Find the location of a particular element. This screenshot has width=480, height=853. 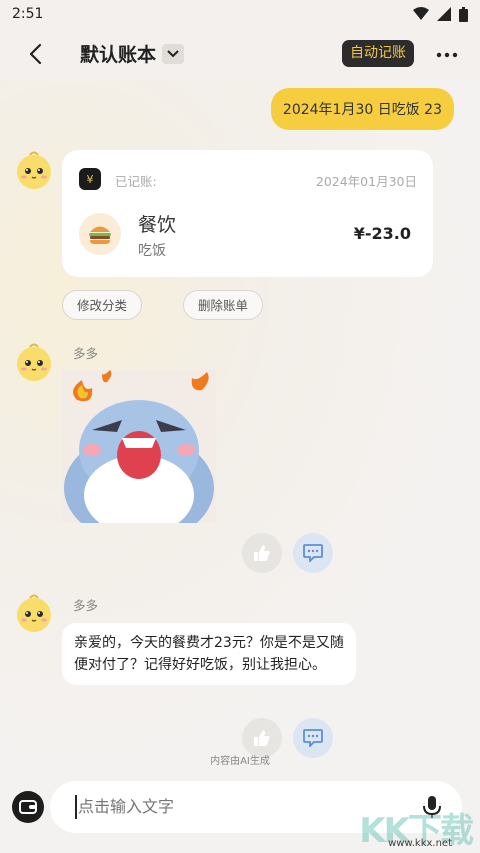

edit-category-button: 修改分类 is located at coordinates (102, 305).